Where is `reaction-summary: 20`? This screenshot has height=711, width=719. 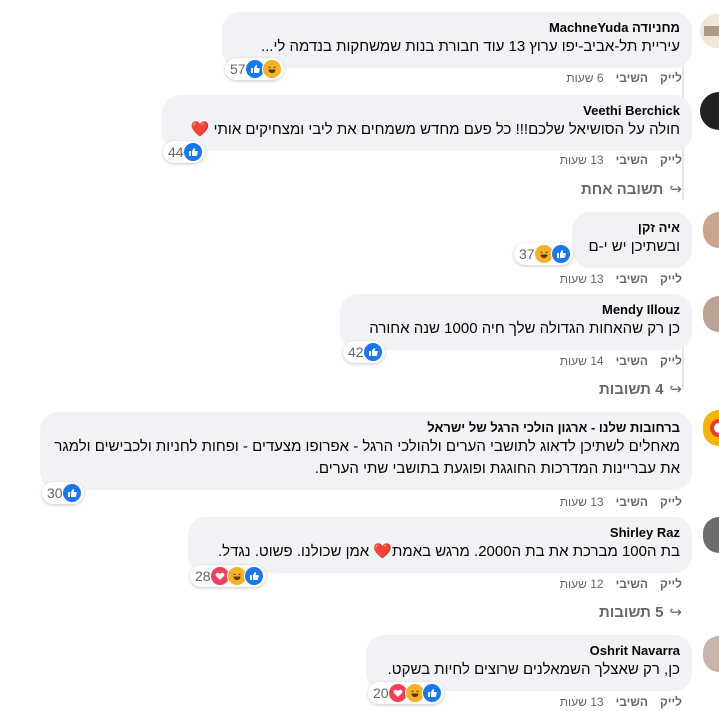 reaction-summary: 20 is located at coordinates (406, 693).